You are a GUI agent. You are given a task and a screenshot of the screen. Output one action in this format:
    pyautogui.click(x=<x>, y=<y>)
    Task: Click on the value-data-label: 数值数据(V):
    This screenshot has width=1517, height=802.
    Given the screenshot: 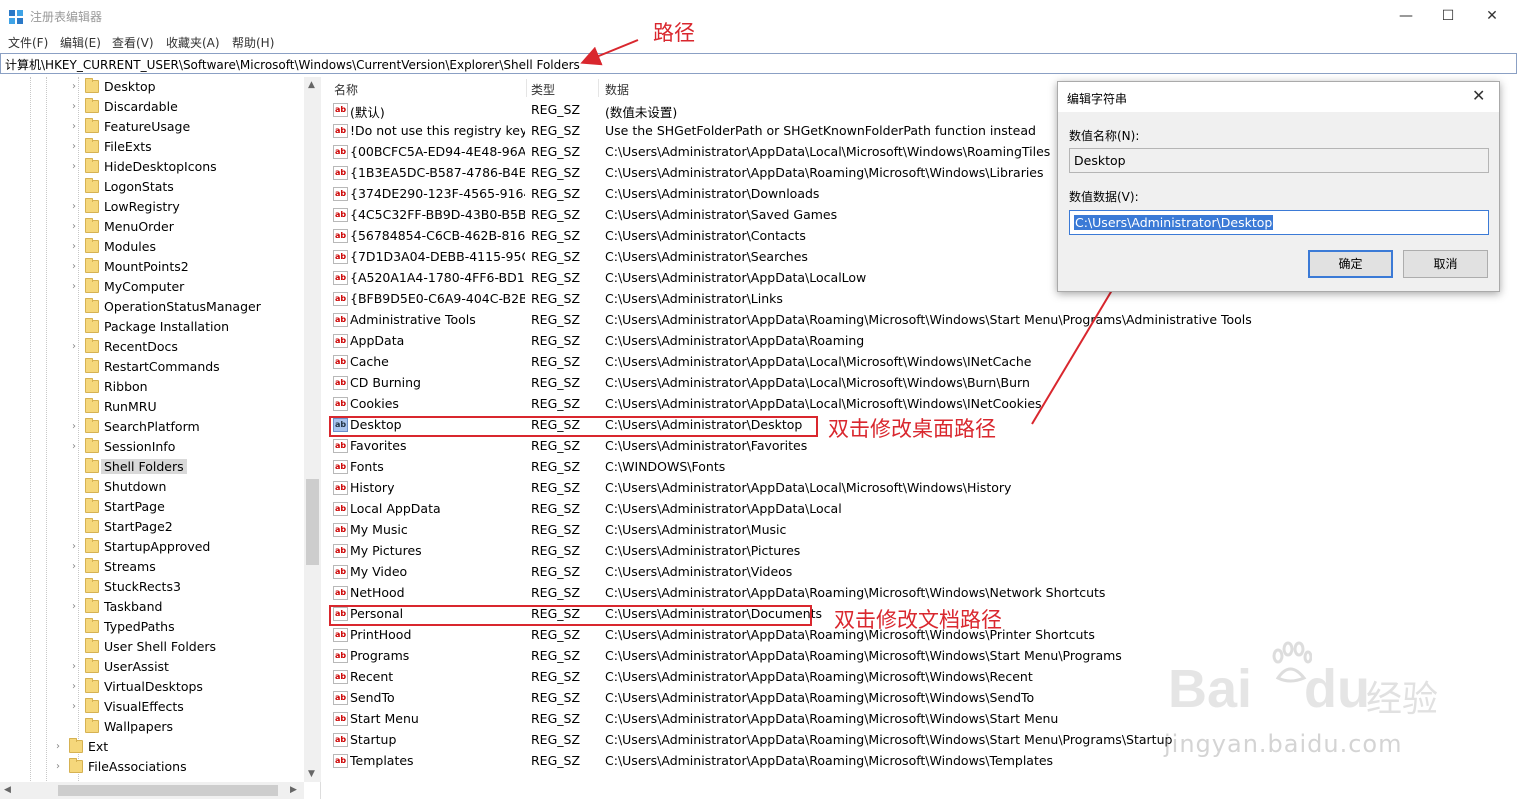 What is the action you would take?
    pyautogui.click(x=1104, y=197)
    